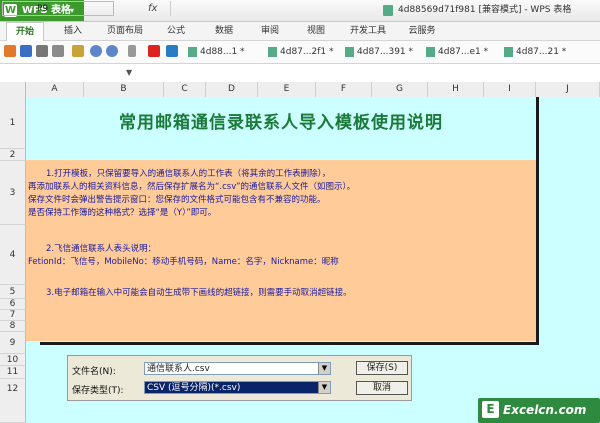 The width and height of the screenshot is (600, 423). I want to click on cancel-button: 取消, so click(382, 388).